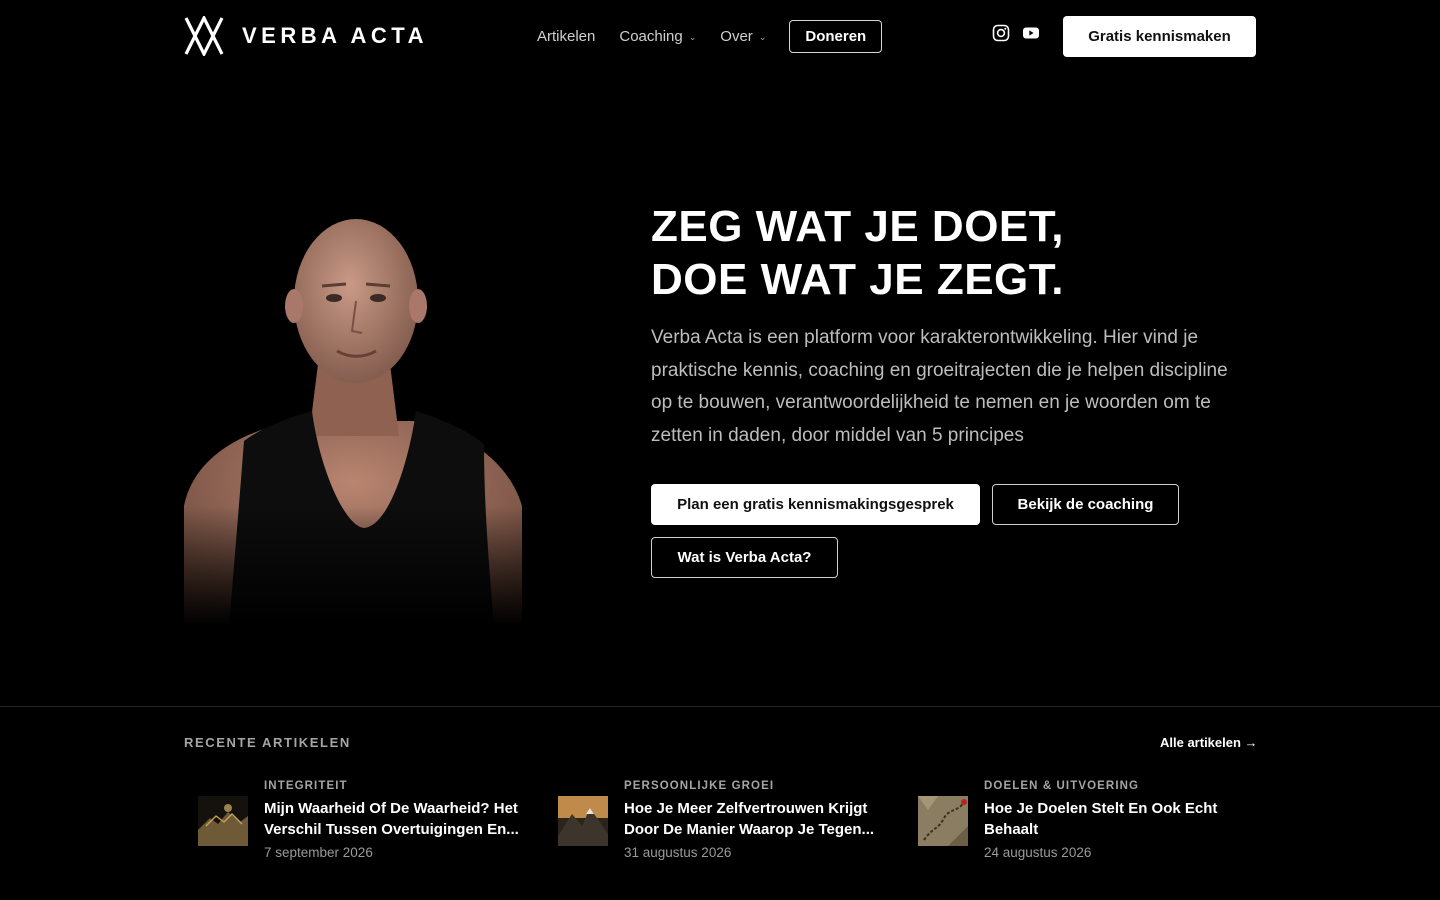  I want to click on nav-item-coaching: Coaching ⌄, so click(657, 36).